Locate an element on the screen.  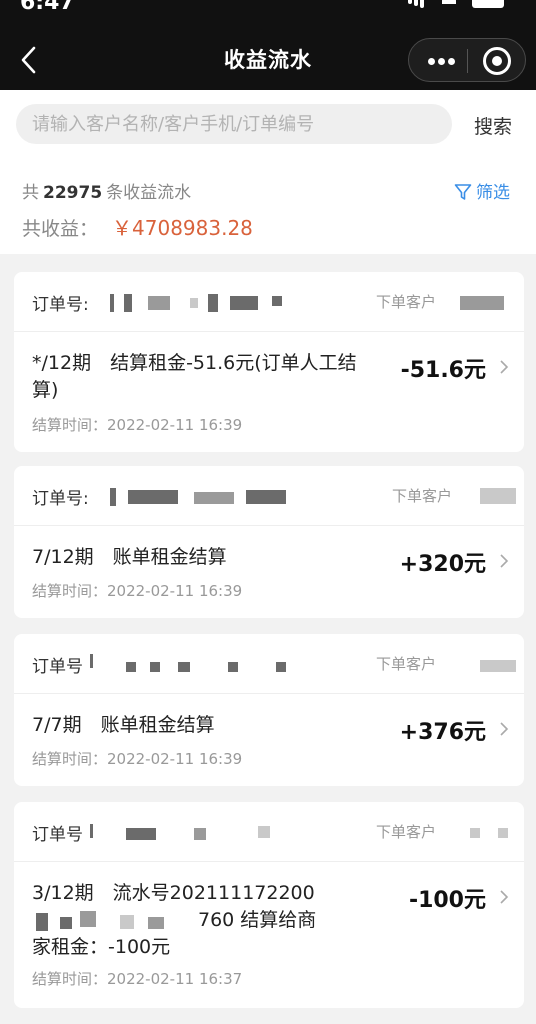
target-icon is located at coordinates (497, 61).